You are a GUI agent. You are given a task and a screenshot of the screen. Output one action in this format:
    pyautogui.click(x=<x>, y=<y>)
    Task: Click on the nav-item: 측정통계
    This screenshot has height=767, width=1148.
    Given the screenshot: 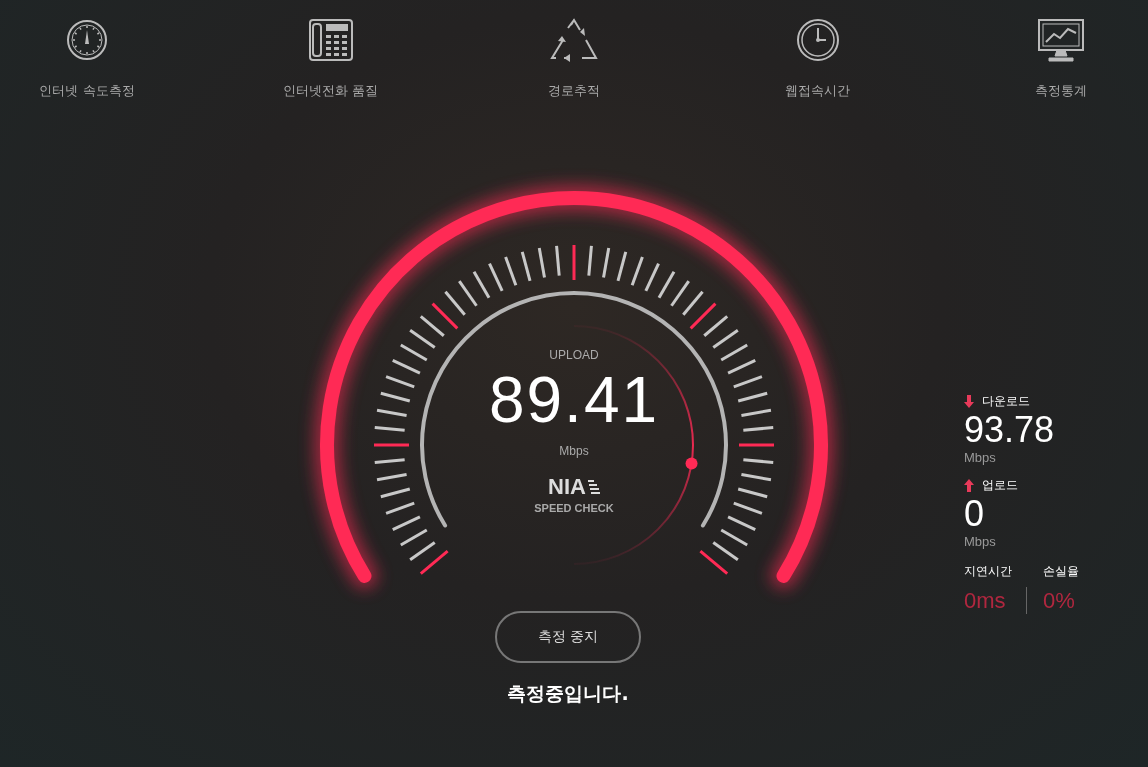 What is the action you would take?
    pyautogui.click(x=1061, y=59)
    